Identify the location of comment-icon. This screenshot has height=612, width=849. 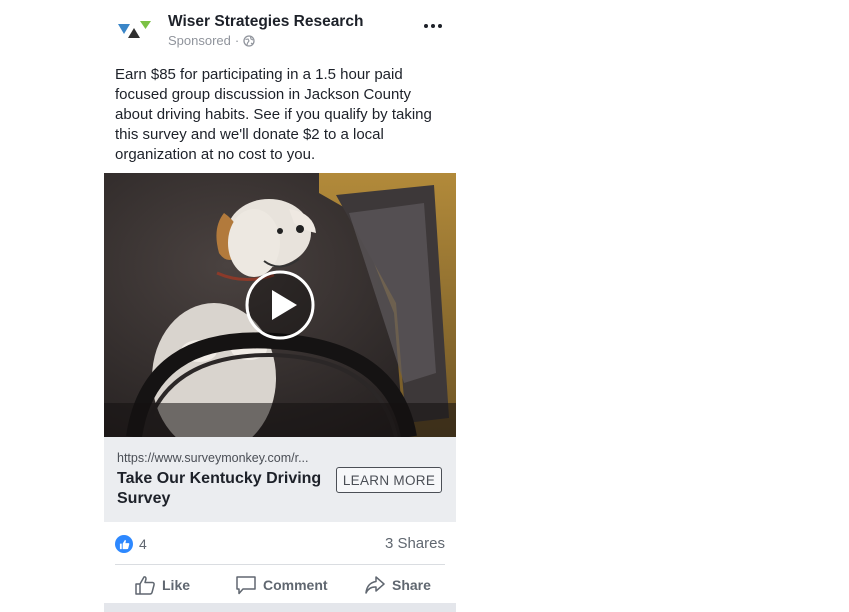
(246, 585).